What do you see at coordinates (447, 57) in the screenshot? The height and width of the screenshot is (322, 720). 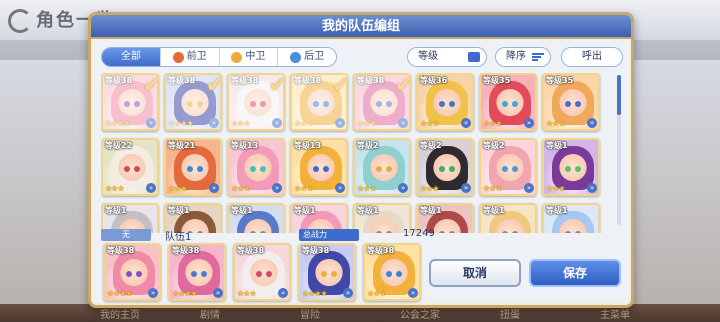 I see `level-filter-button: 等级` at bounding box center [447, 57].